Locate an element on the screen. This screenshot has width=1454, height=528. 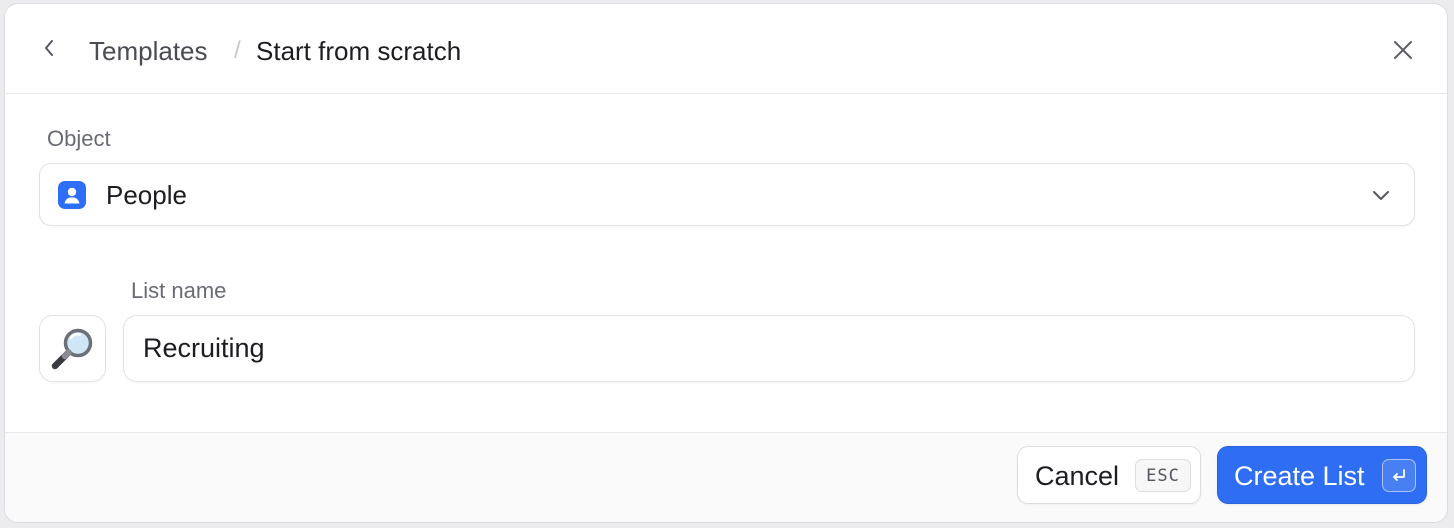
chevron-left-icon is located at coordinates (49, 48).